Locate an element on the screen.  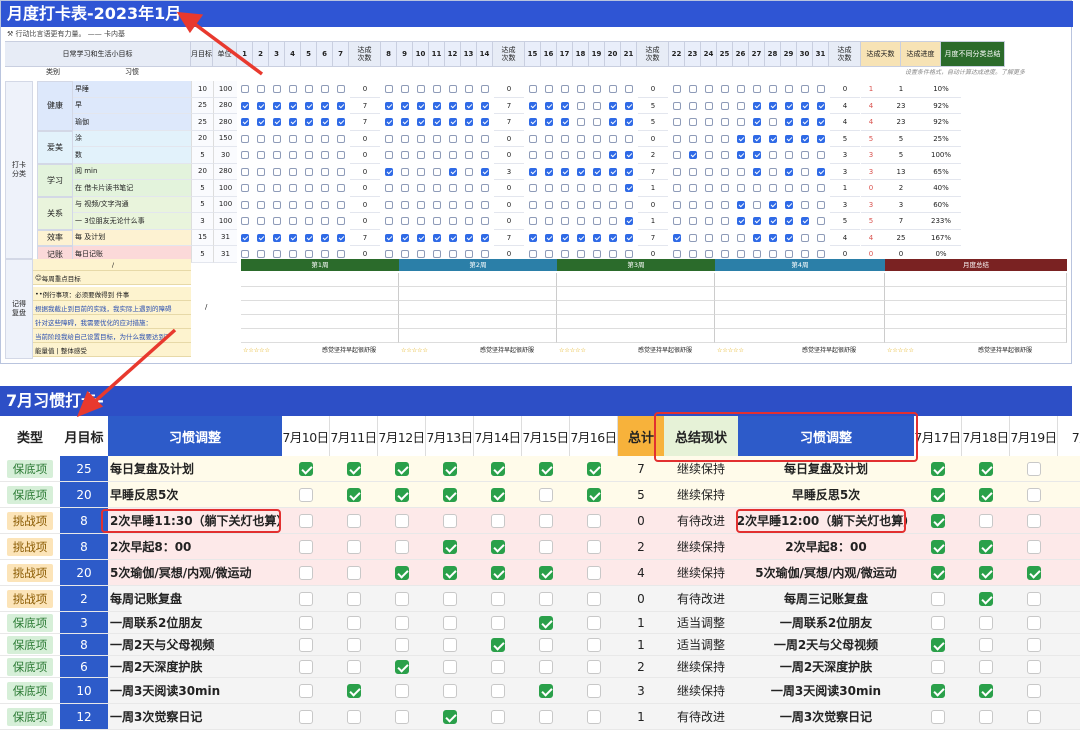
habit-cell: 2次早起8：00 is located at coordinates (196, 546).